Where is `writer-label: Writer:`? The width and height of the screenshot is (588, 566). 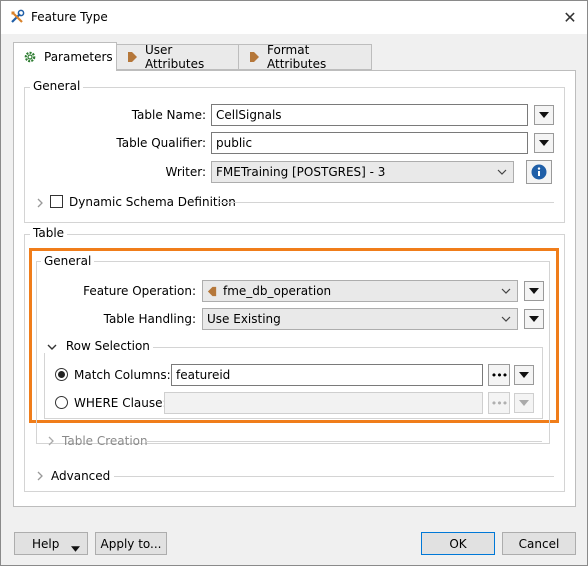 writer-label: Writer: is located at coordinates (185, 172).